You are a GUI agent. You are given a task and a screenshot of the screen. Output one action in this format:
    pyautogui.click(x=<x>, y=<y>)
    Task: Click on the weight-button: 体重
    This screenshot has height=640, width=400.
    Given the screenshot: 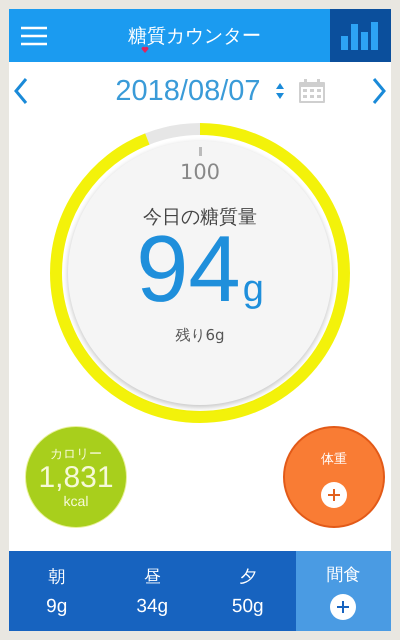 What is the action you would take?
    pyautogui.click(x=334, y=477)
    